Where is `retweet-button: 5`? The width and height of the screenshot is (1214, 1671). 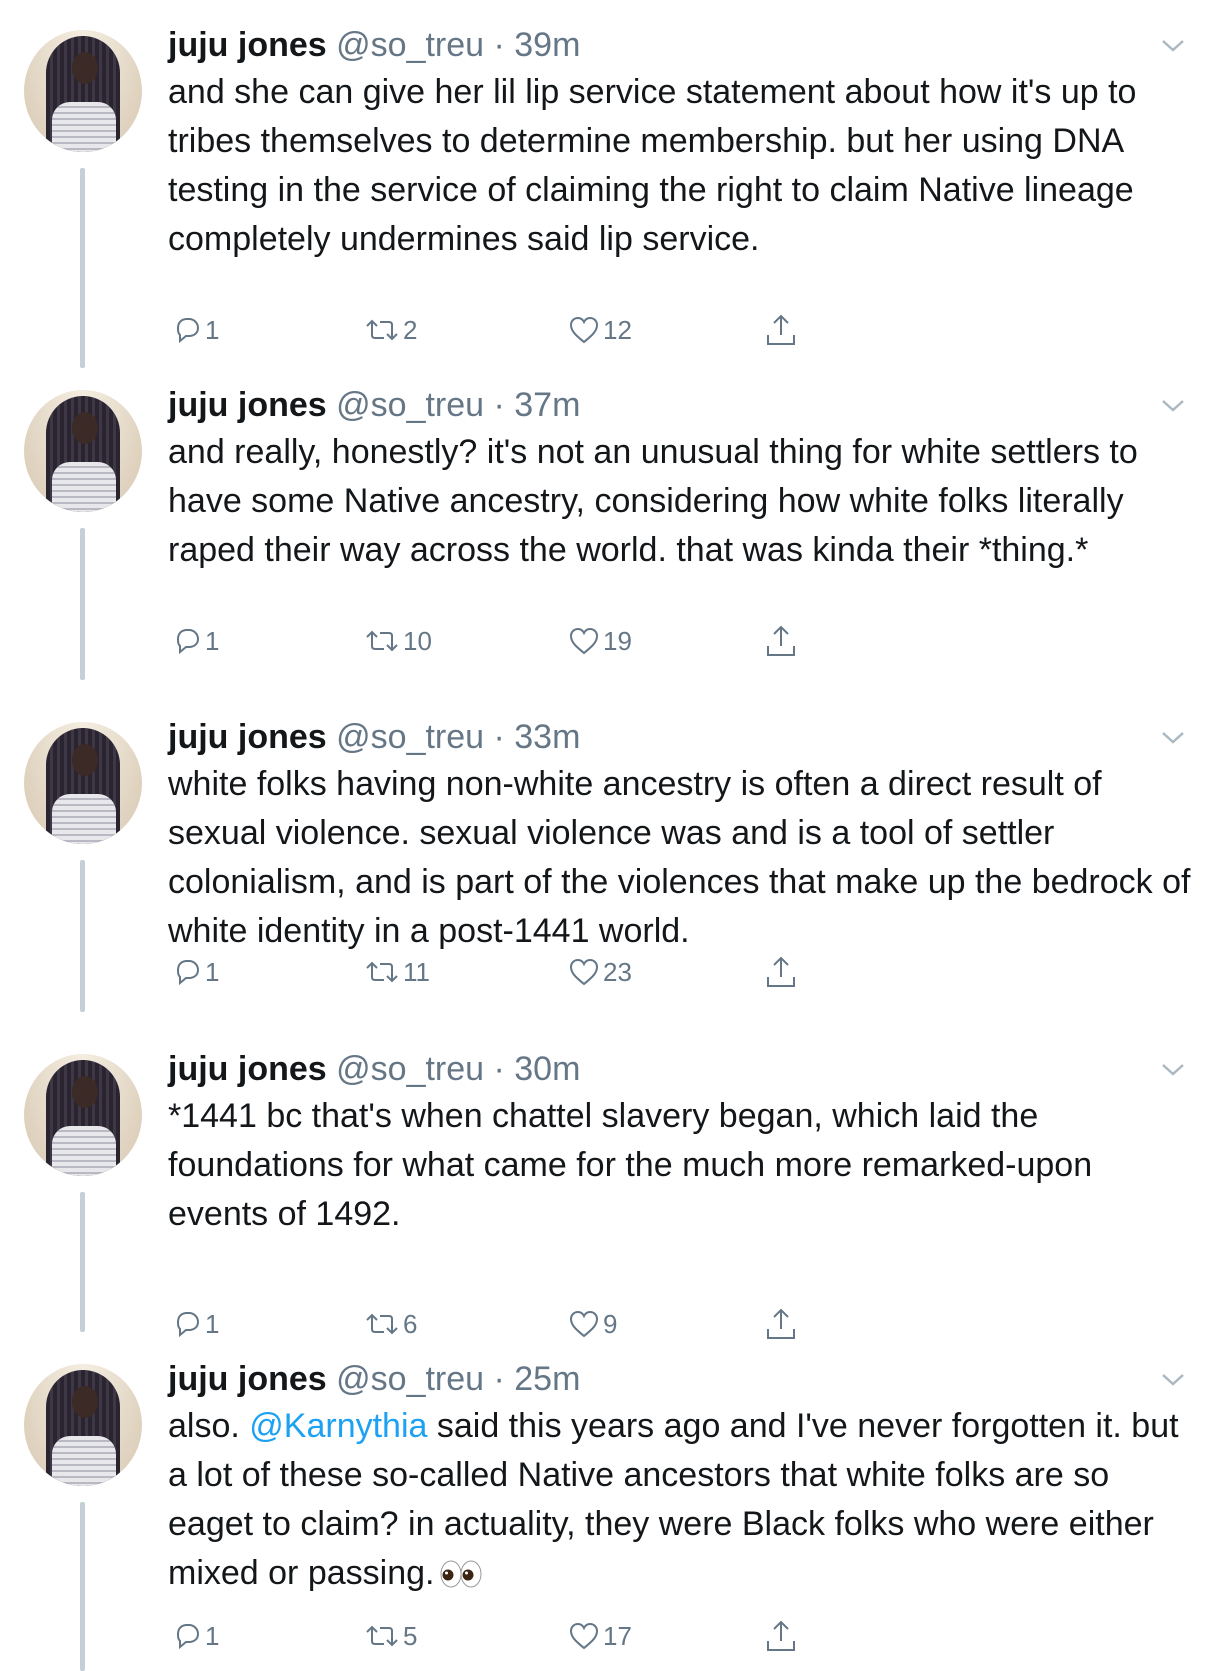 retweet-button: 5 is located at coordinates (390, 1636).